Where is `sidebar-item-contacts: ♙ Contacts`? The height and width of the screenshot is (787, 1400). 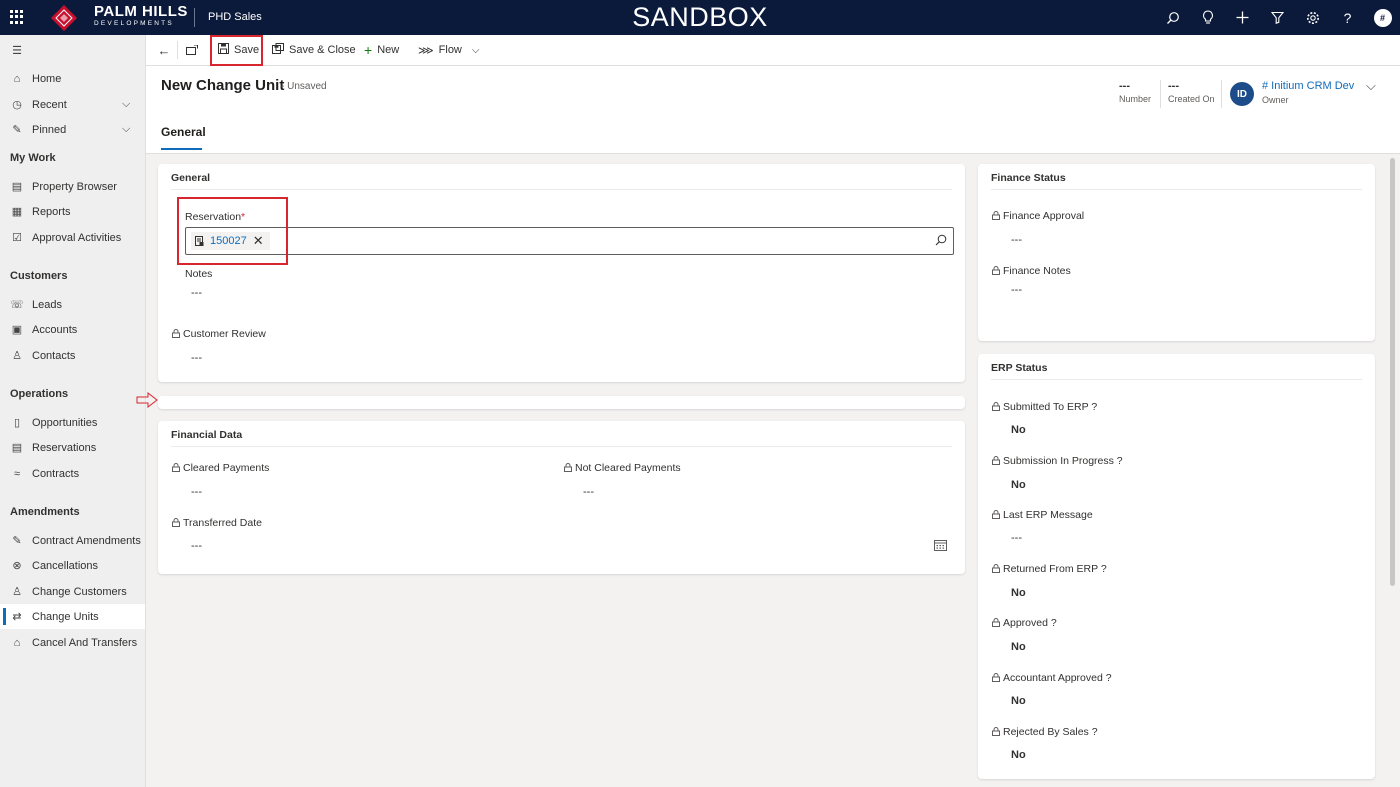 sidebar-item-contacts: ♙ Contacts is located at coordinates (72, 355).